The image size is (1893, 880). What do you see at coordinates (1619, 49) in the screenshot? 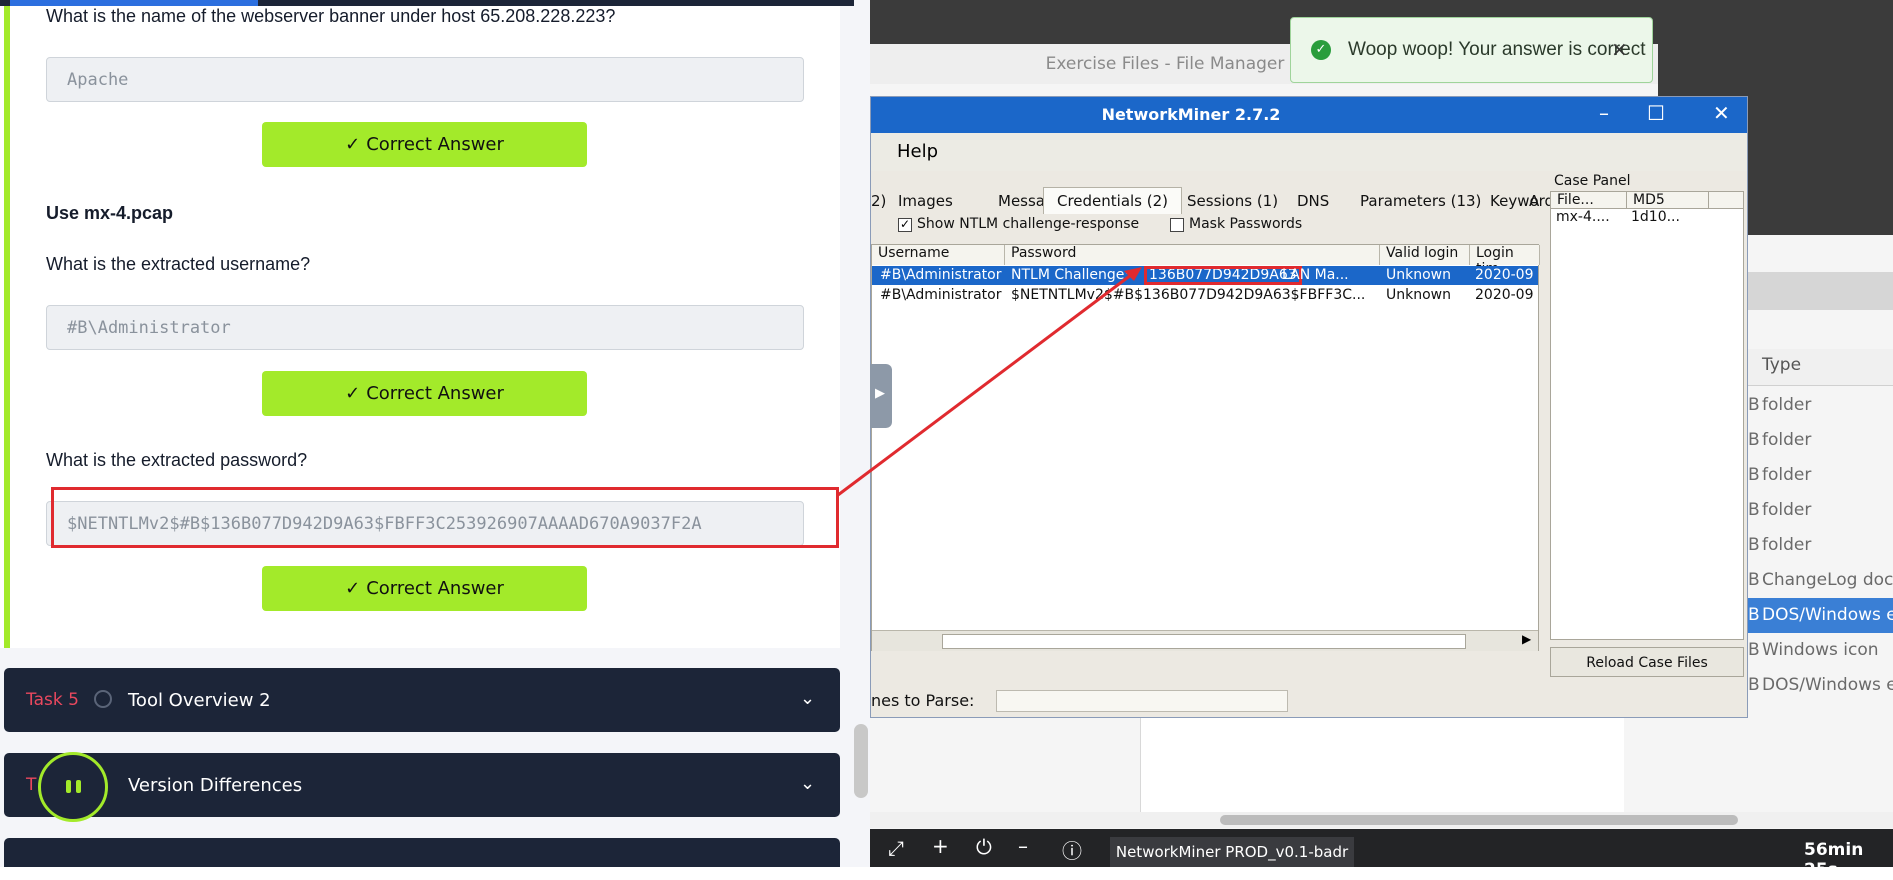
I see `close-toast-icon: ×` at bounding box center [1619, 49].